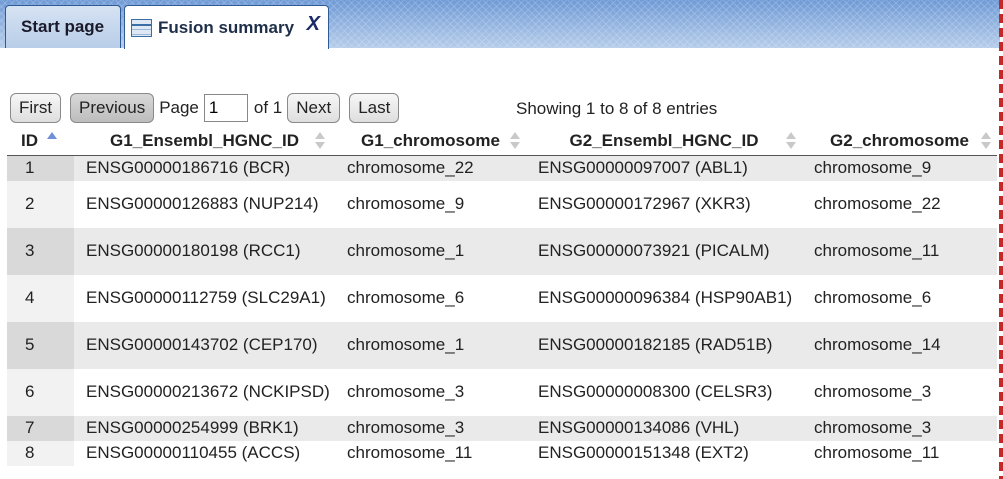 The image size is (1003, 479). What do you see at coordinates (314, 108) in the screenshot?
I see `next-page-button: Next` at bounding box center [314, 108].